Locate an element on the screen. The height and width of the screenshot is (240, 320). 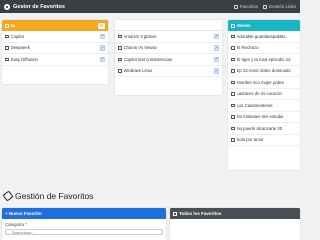
list-icon is located at coordinates (175, 213).